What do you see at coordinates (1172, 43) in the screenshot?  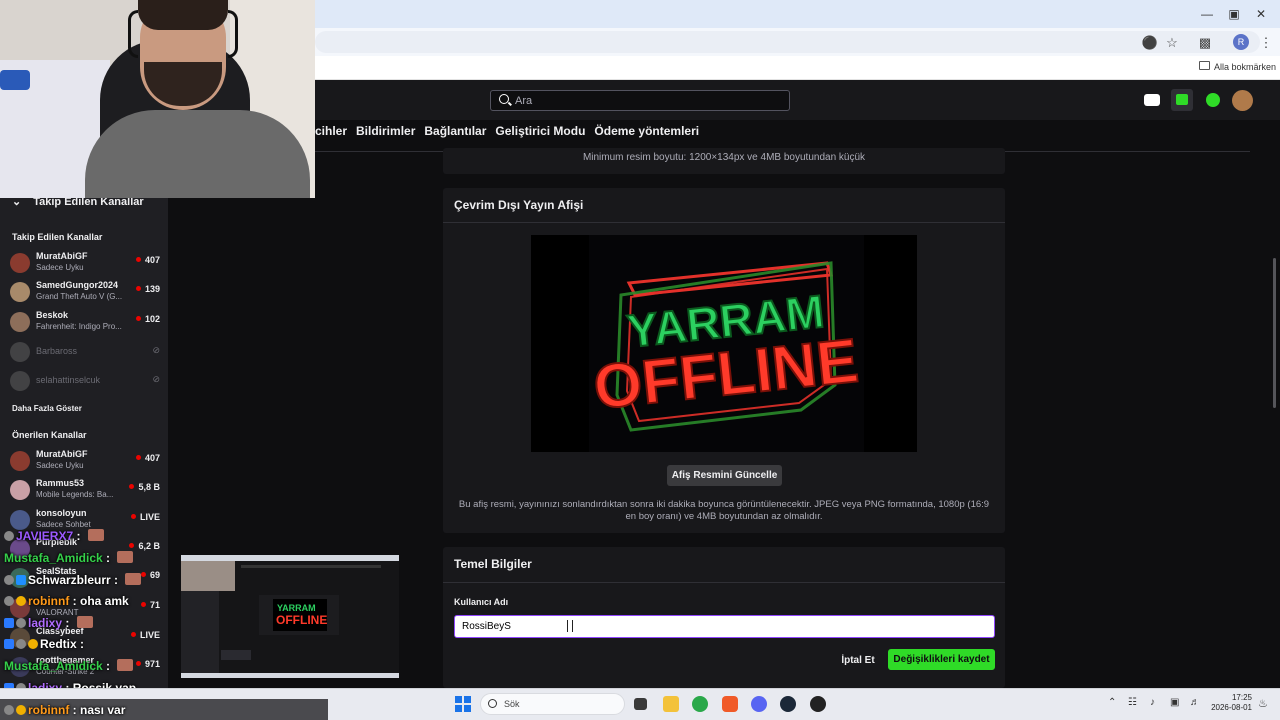 I see `bookmark-star-icon: ☆` at bounding box center [1172, 43].